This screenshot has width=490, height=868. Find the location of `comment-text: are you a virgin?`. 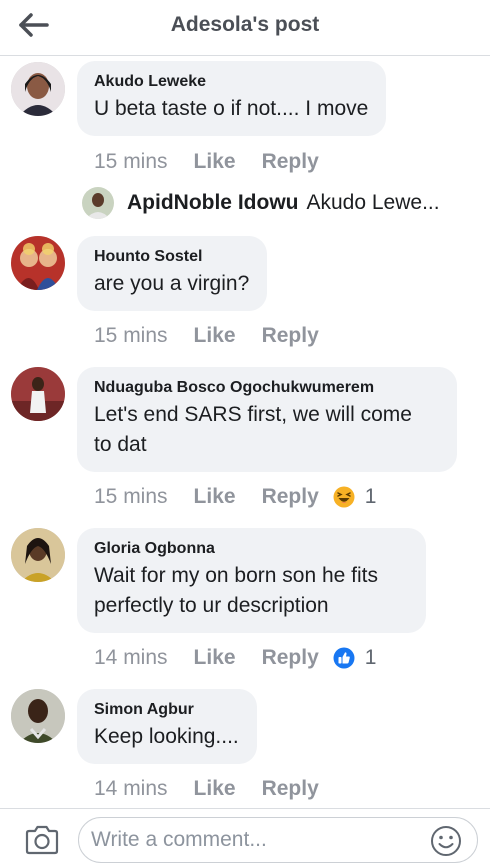

comment-text: are you a virgin? is located at coordinates (172, 283).